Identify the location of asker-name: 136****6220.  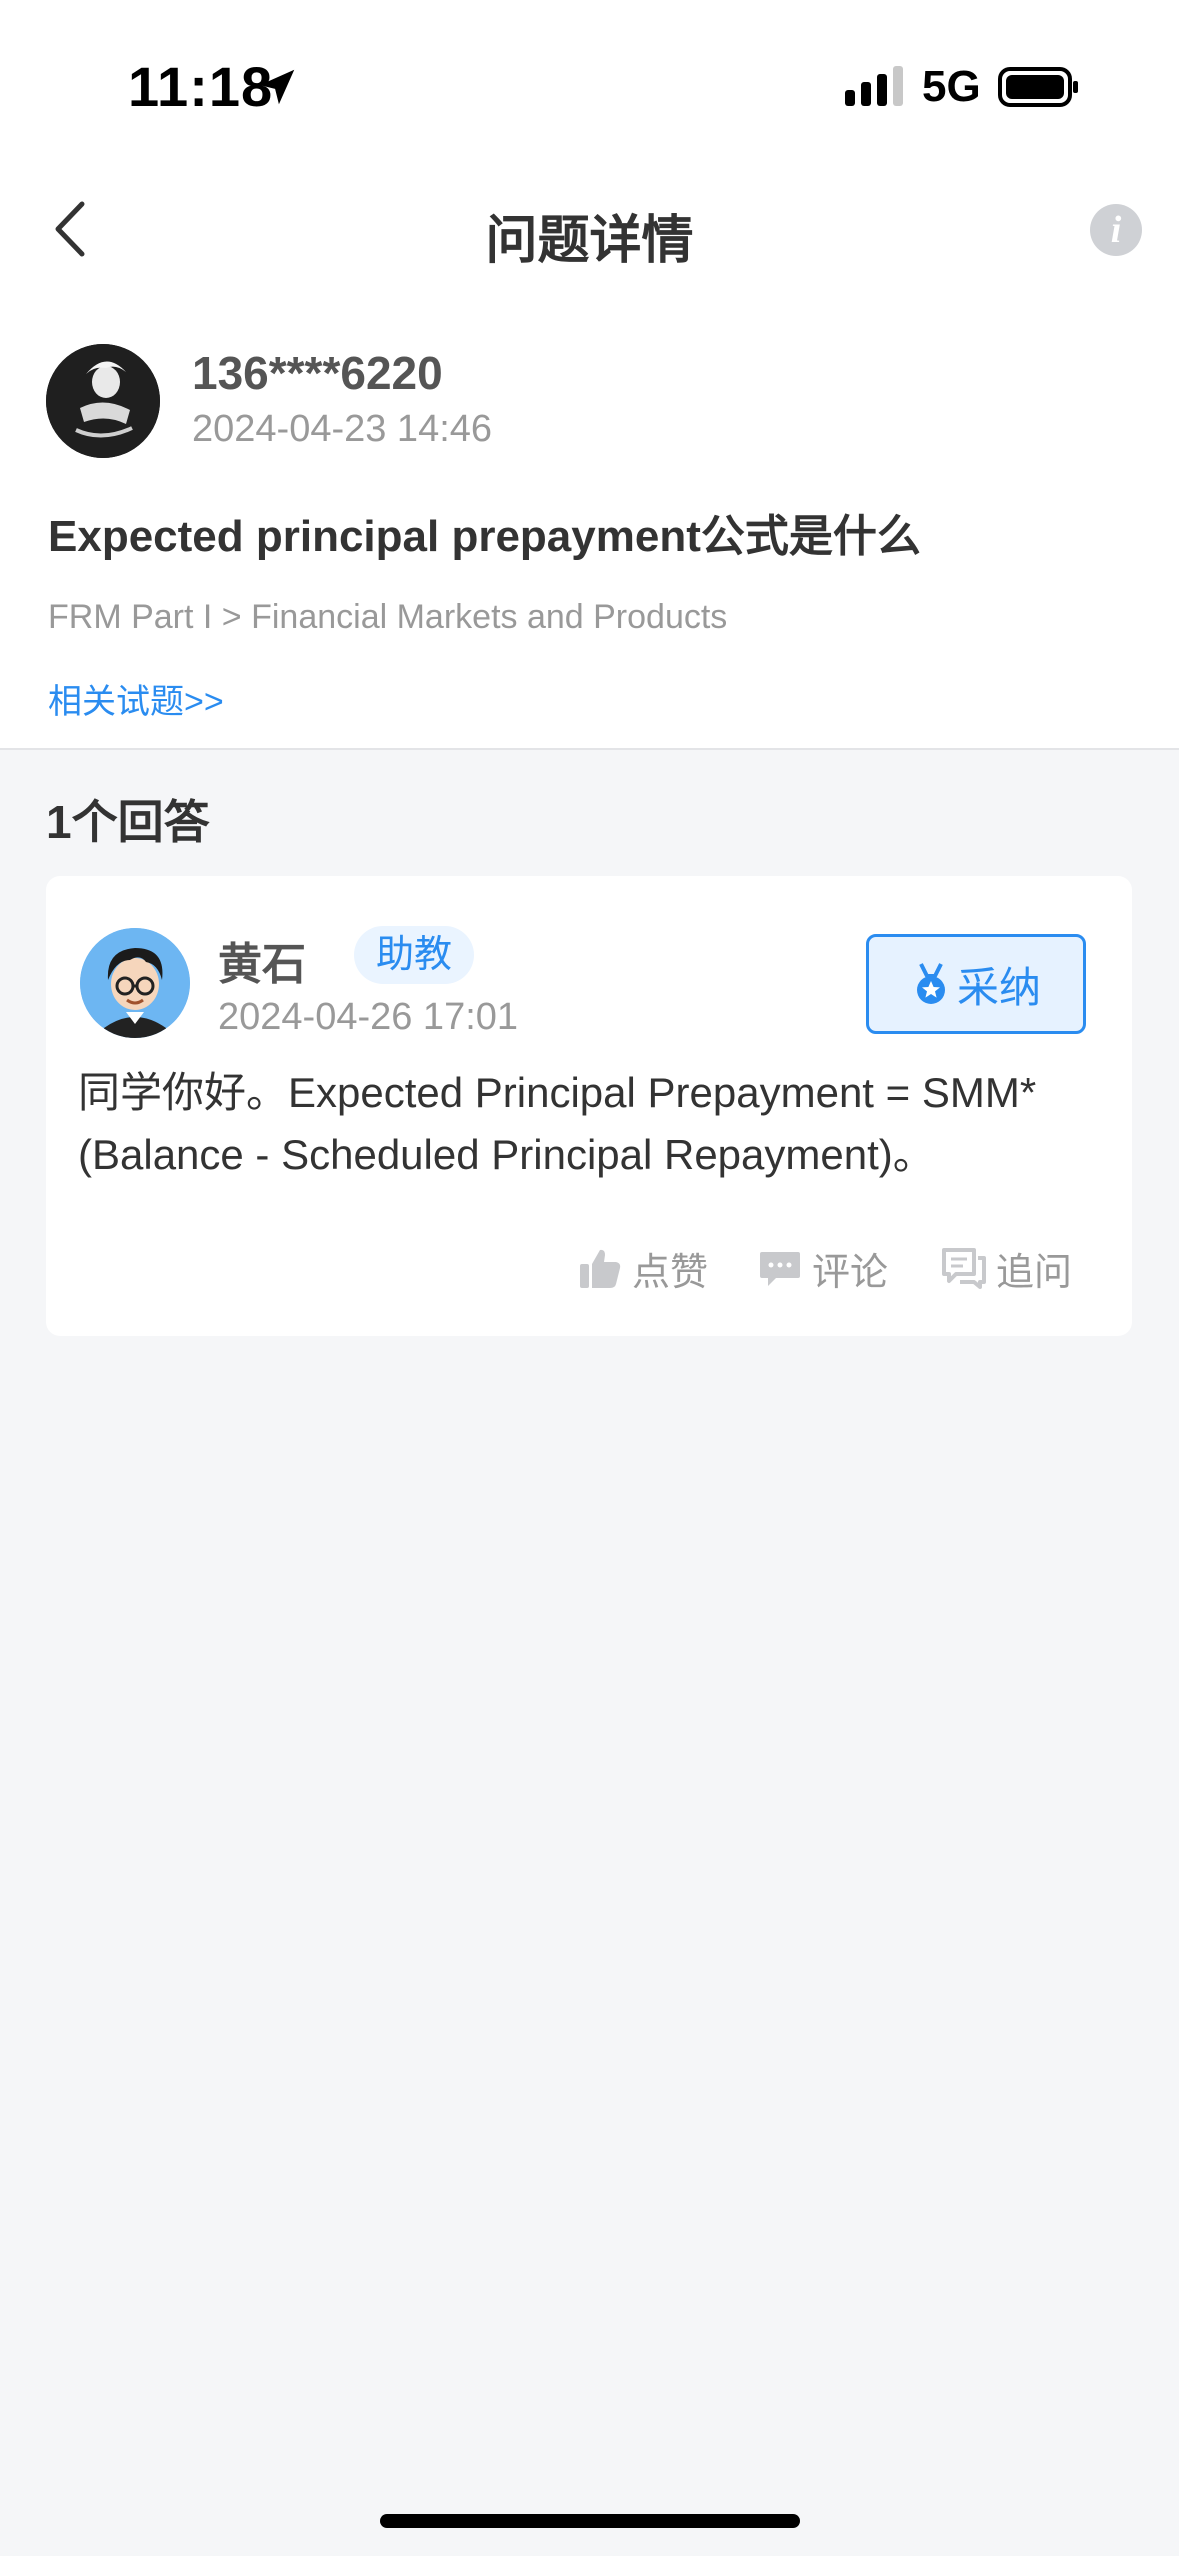
(317, 373).